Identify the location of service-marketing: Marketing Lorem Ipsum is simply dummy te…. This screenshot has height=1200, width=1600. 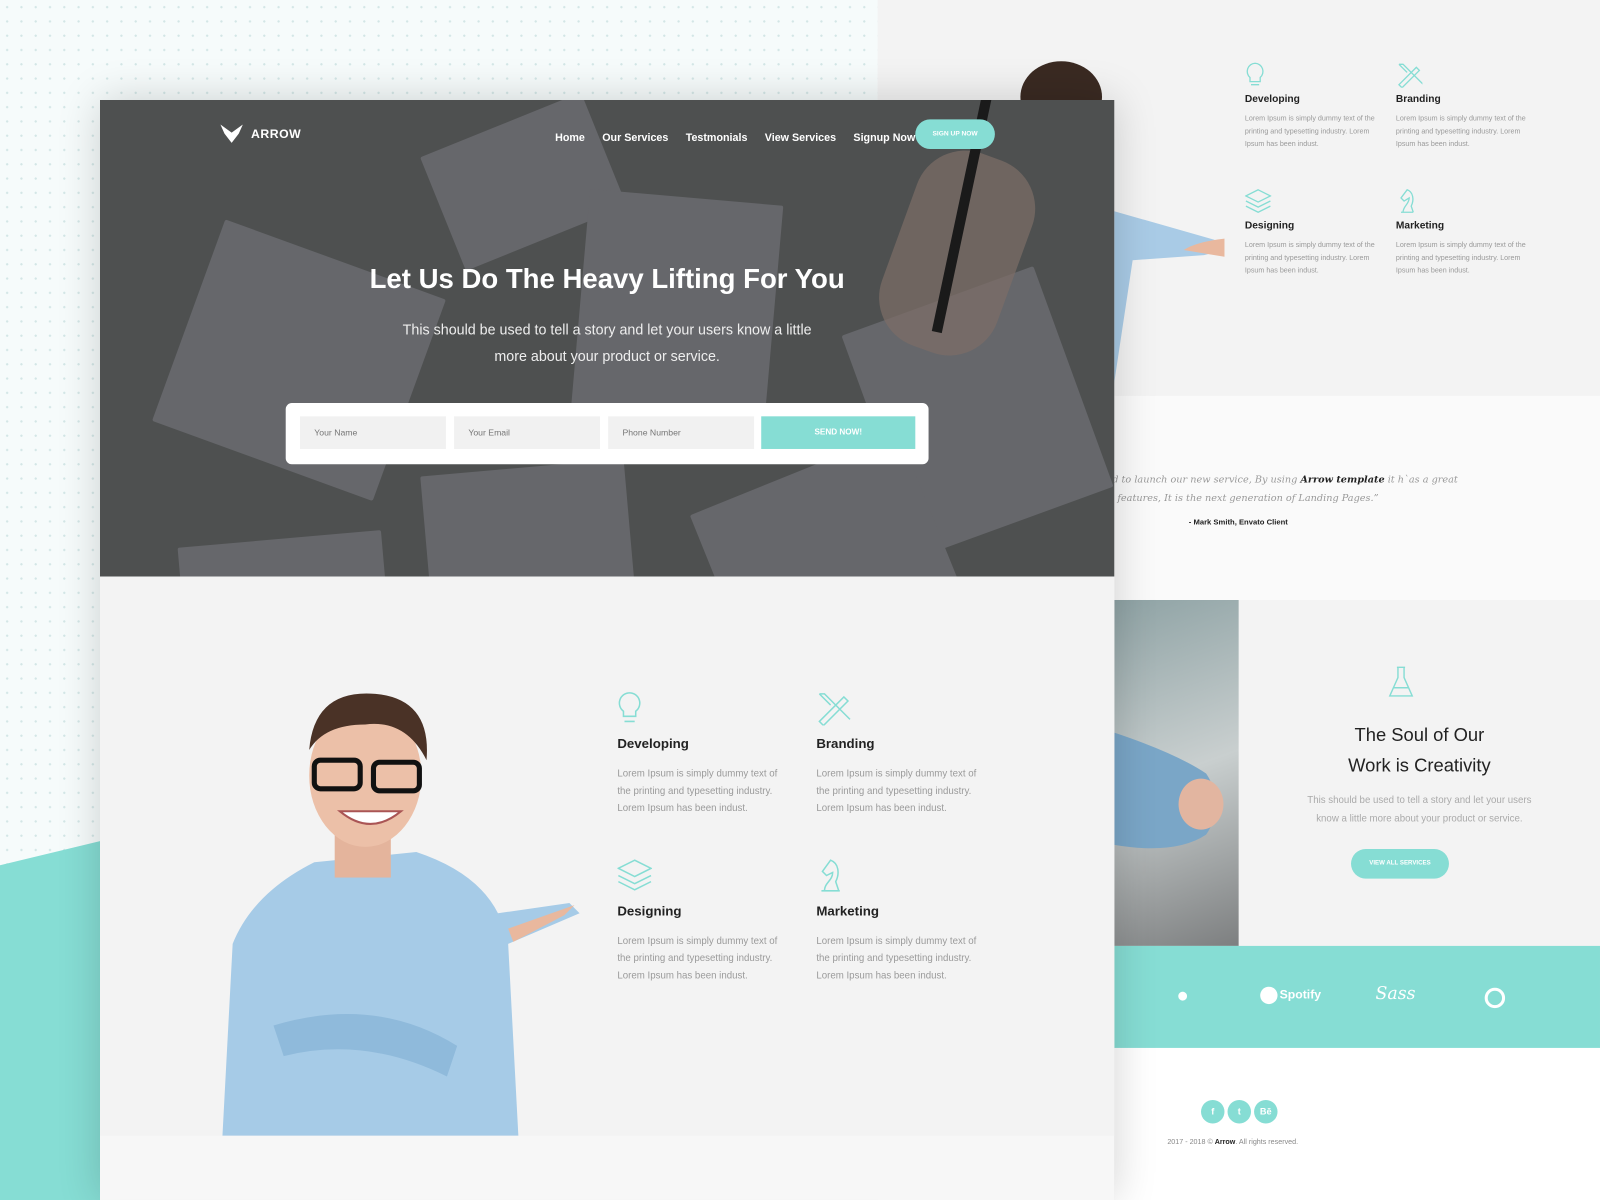
(905, 921).